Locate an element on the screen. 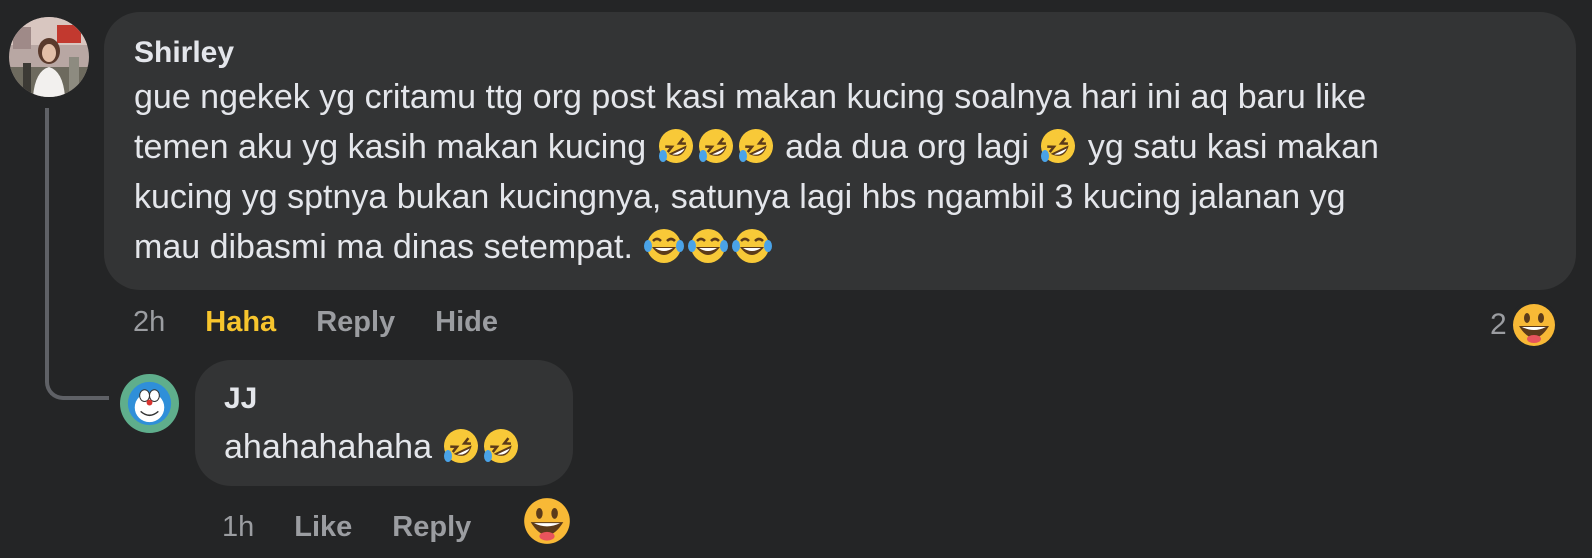  comment-text-line: mau dibasmi ma dinas setempat. is located at coordinates (383, 247).